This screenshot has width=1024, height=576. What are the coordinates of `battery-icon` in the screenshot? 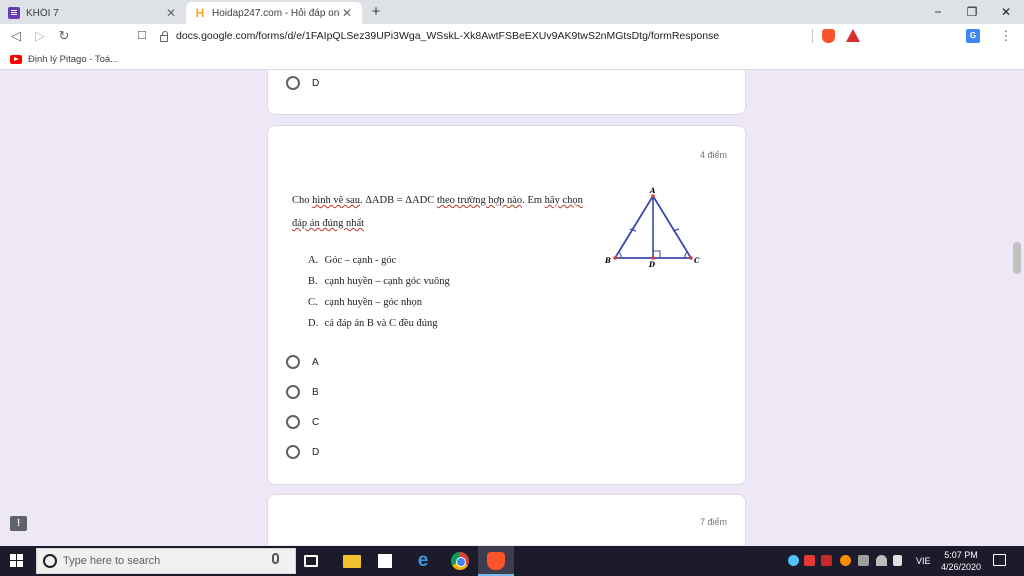 It's located at (863, 560).